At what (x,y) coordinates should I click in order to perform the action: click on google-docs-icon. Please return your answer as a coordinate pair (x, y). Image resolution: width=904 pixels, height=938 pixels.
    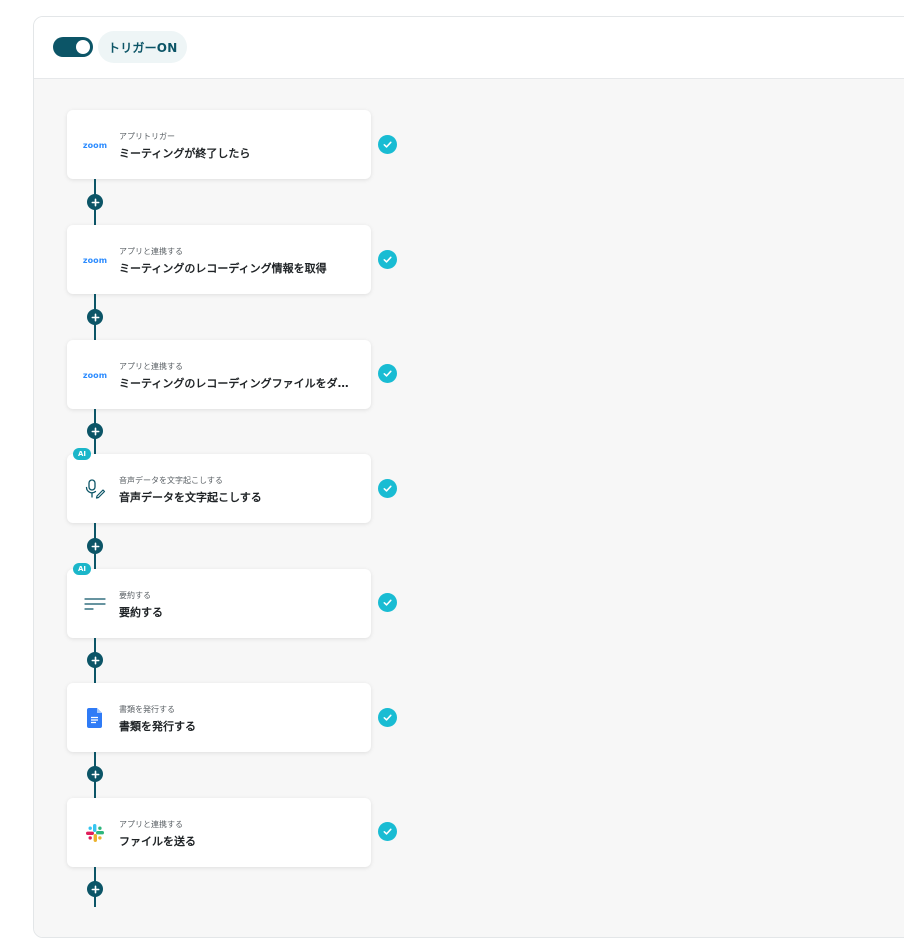
    Looking at the image, I should click on (95, 718).